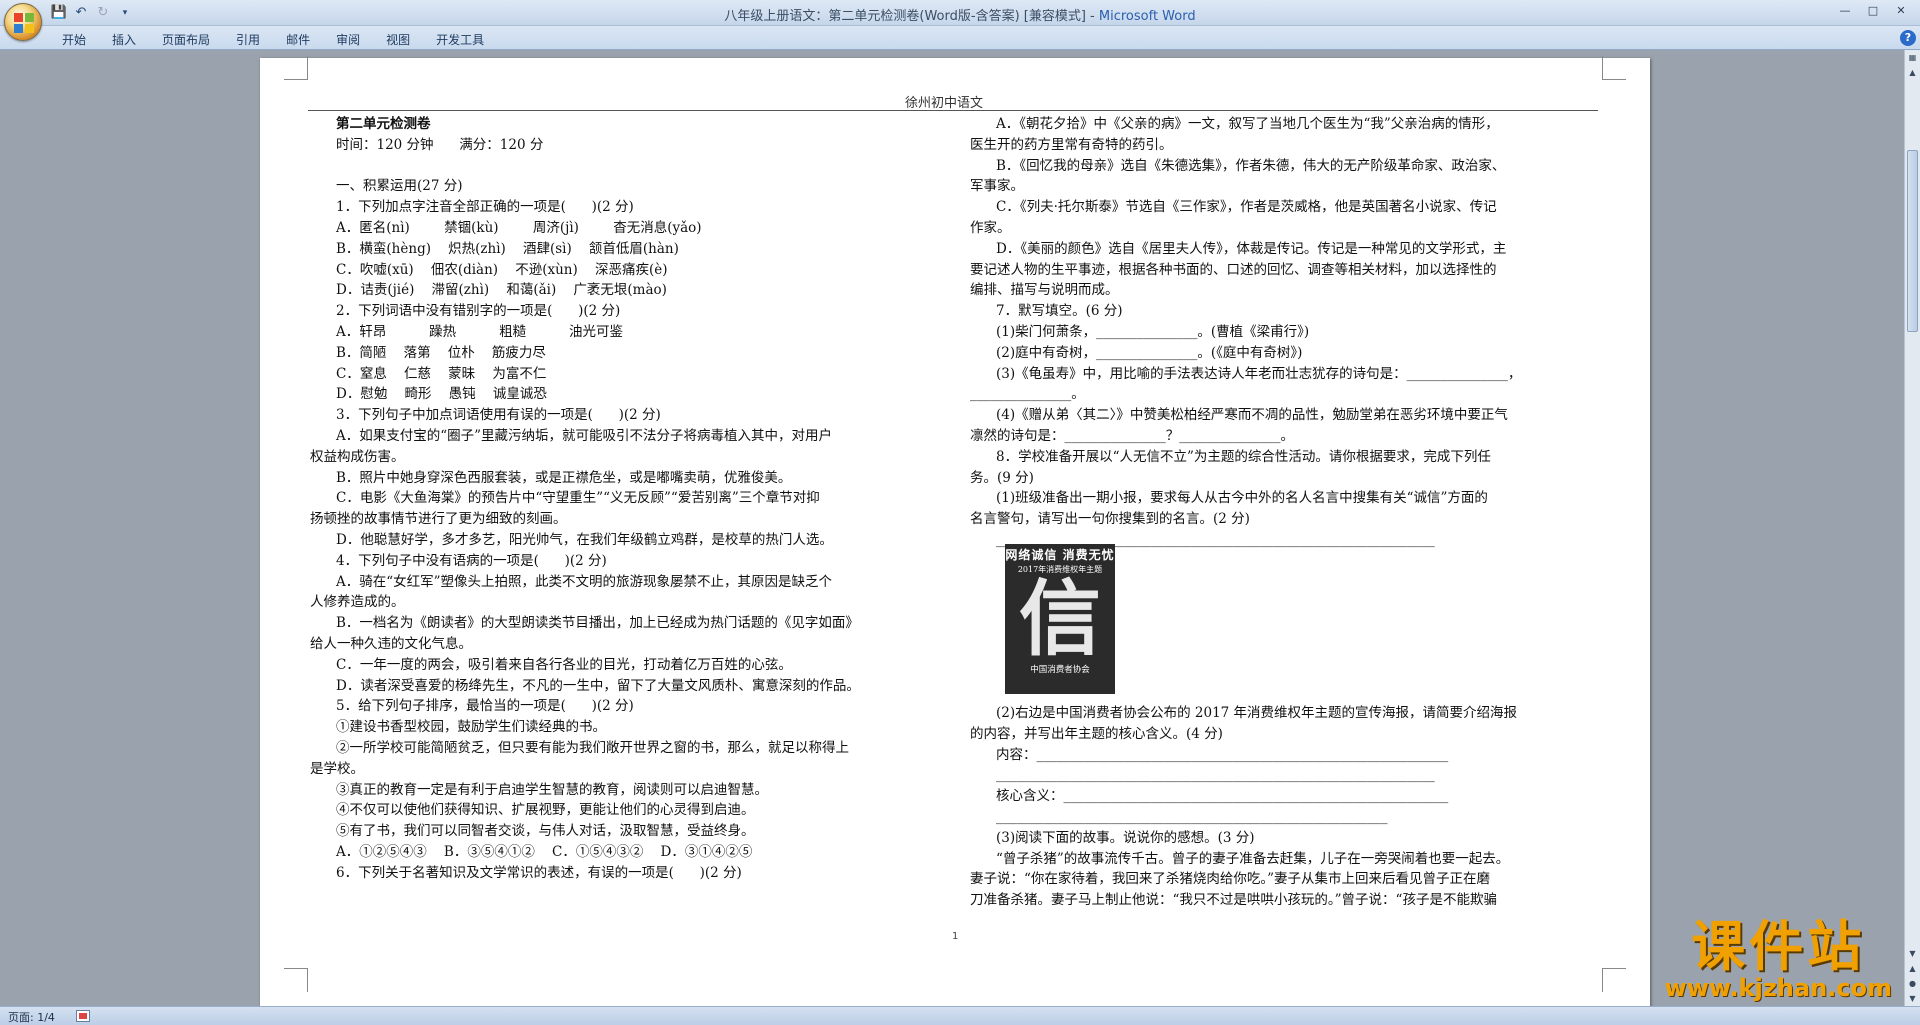 The image size is (1920, 1025). Describe the element at coordinates (1912, 72) in the screenshot. I see `scroll-up-icon: ▲` at that location.